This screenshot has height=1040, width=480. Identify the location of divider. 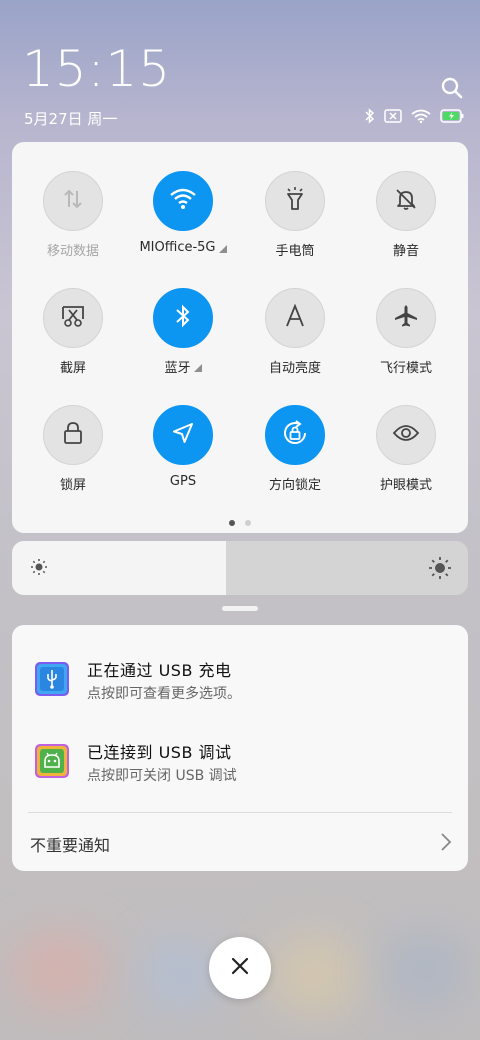
(240, 812).